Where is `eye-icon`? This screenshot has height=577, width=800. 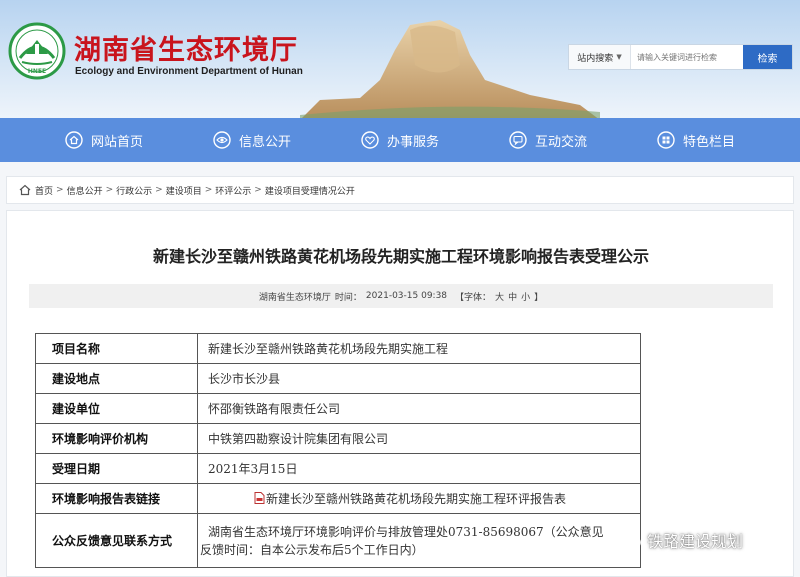 eye-icon is located at coordinates (222, 140).